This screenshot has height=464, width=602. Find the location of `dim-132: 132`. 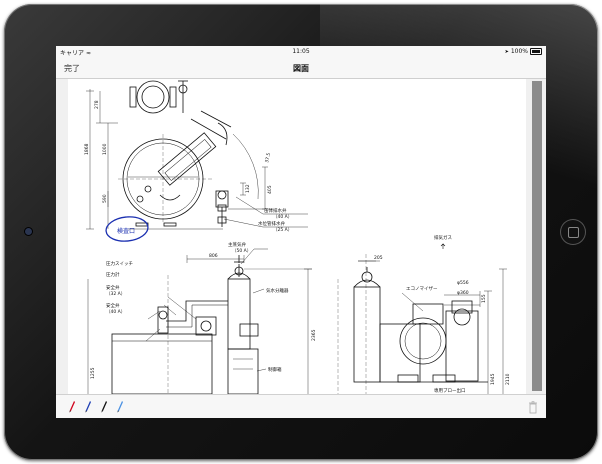

dim-132: 132 is located at coordinates (248, 188).